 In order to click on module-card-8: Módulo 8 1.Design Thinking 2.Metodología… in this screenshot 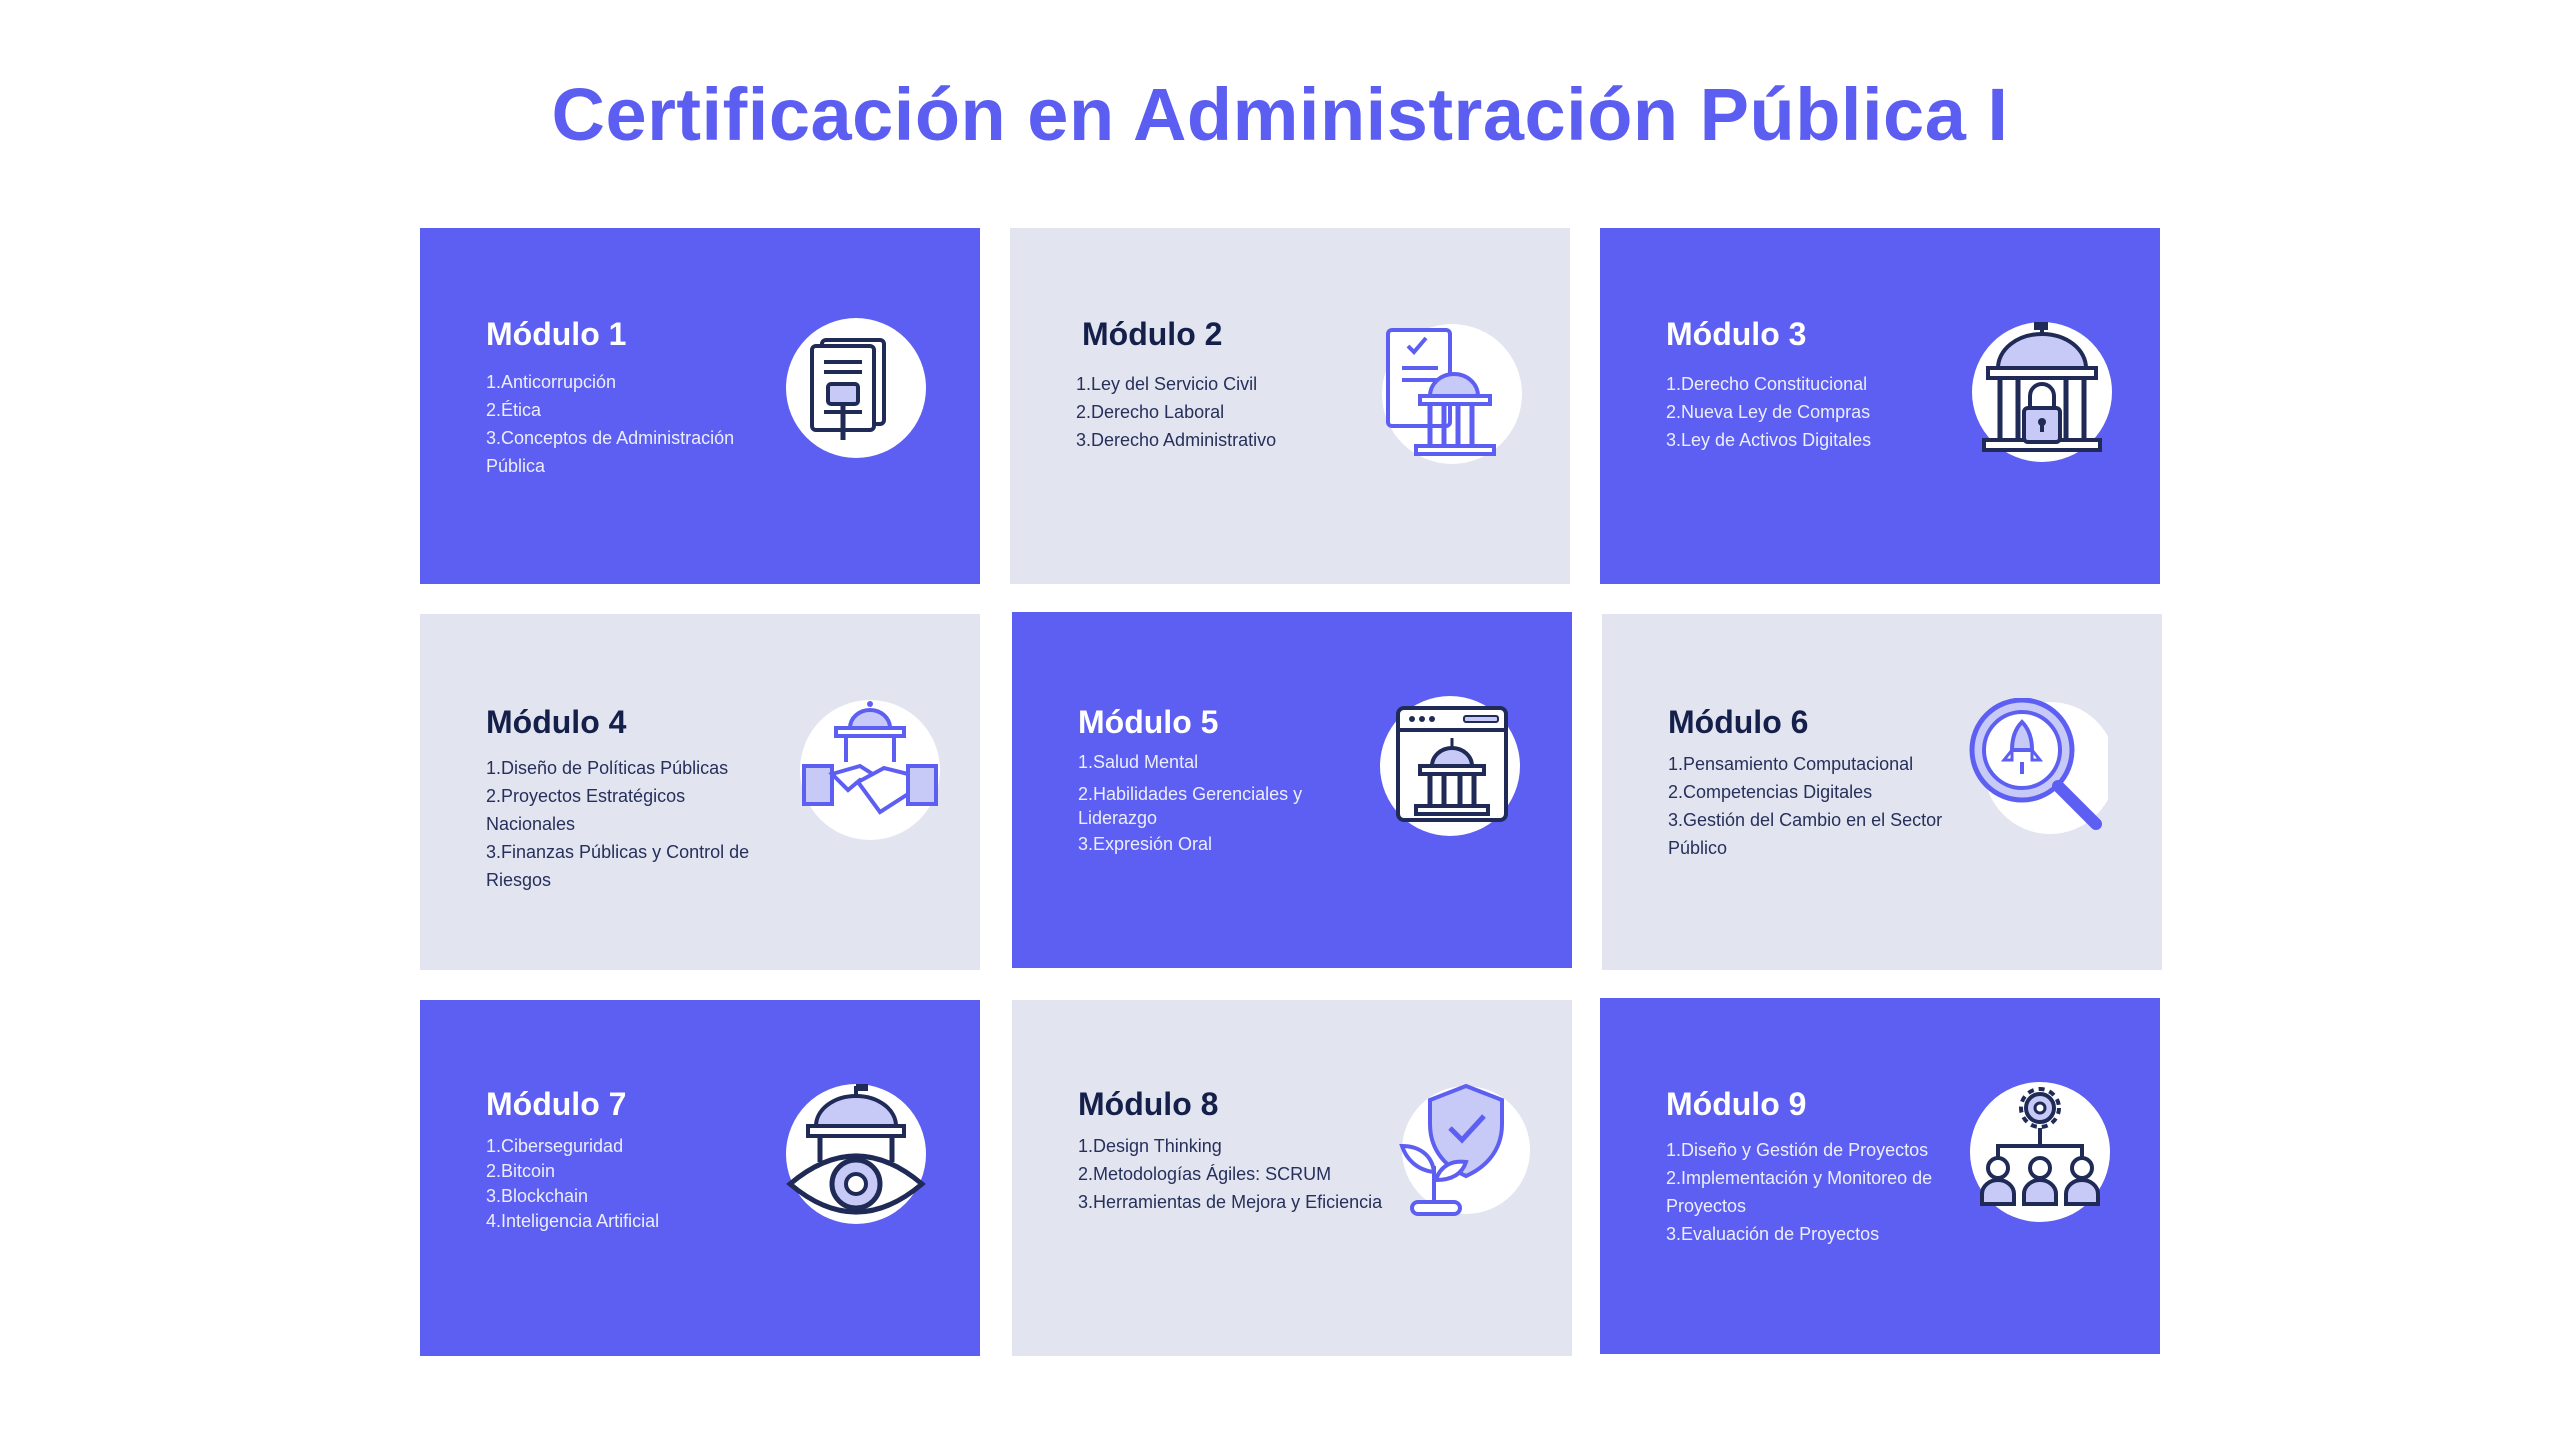, I will do `click(1292, 1178)`.